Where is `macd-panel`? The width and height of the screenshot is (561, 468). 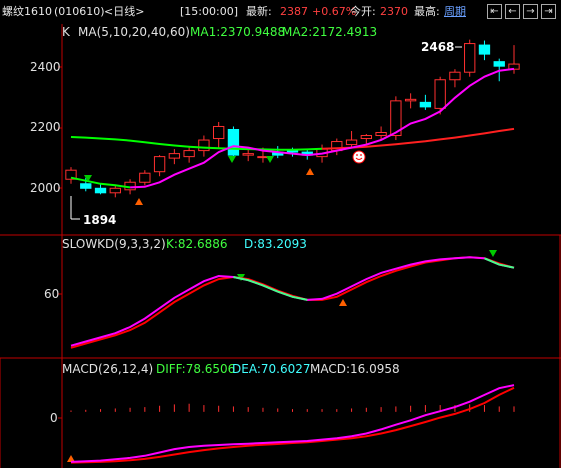 macd-panel is located at coordinates (292, 424).